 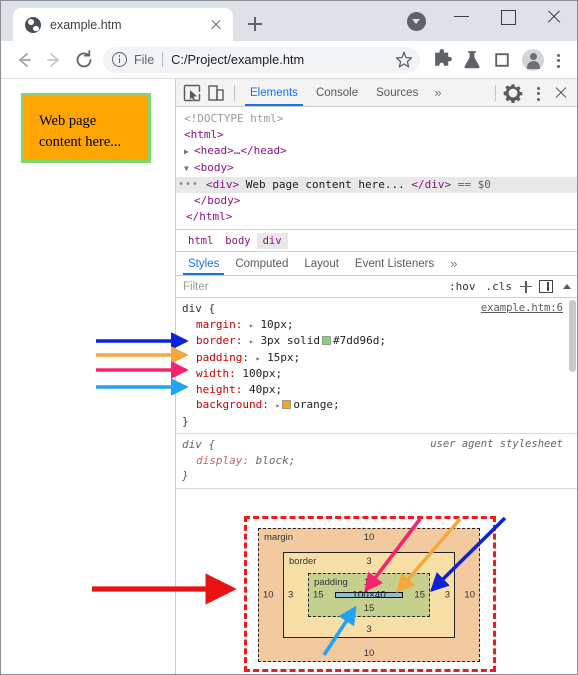 I want to click on globe-icon, so click(x=33, y=24).